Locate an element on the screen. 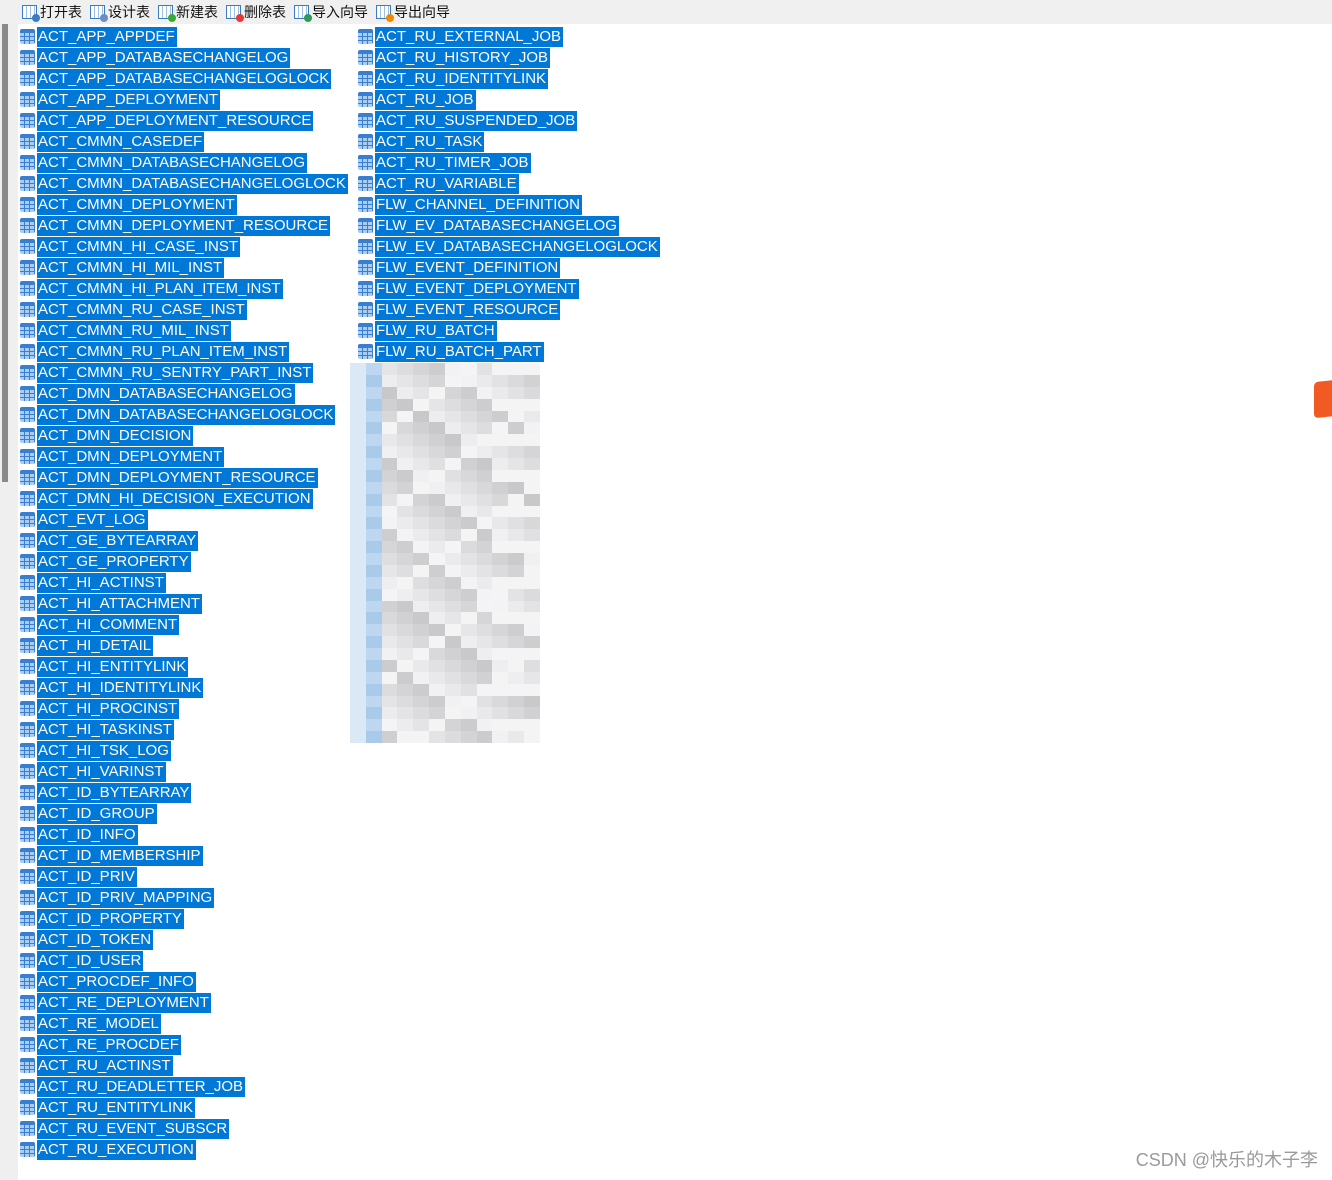  toolbar-button-1: 设计表 is located at coordinates (120, 12).